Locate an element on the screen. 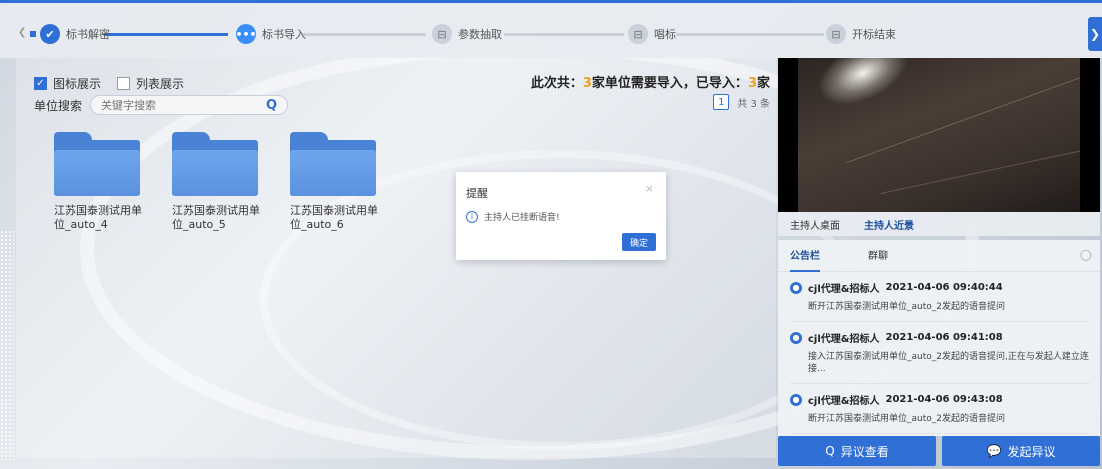 The image size is (1102, 469). message-time: 2021-04-06 09:40:44 is located at coordinates (944, 287).